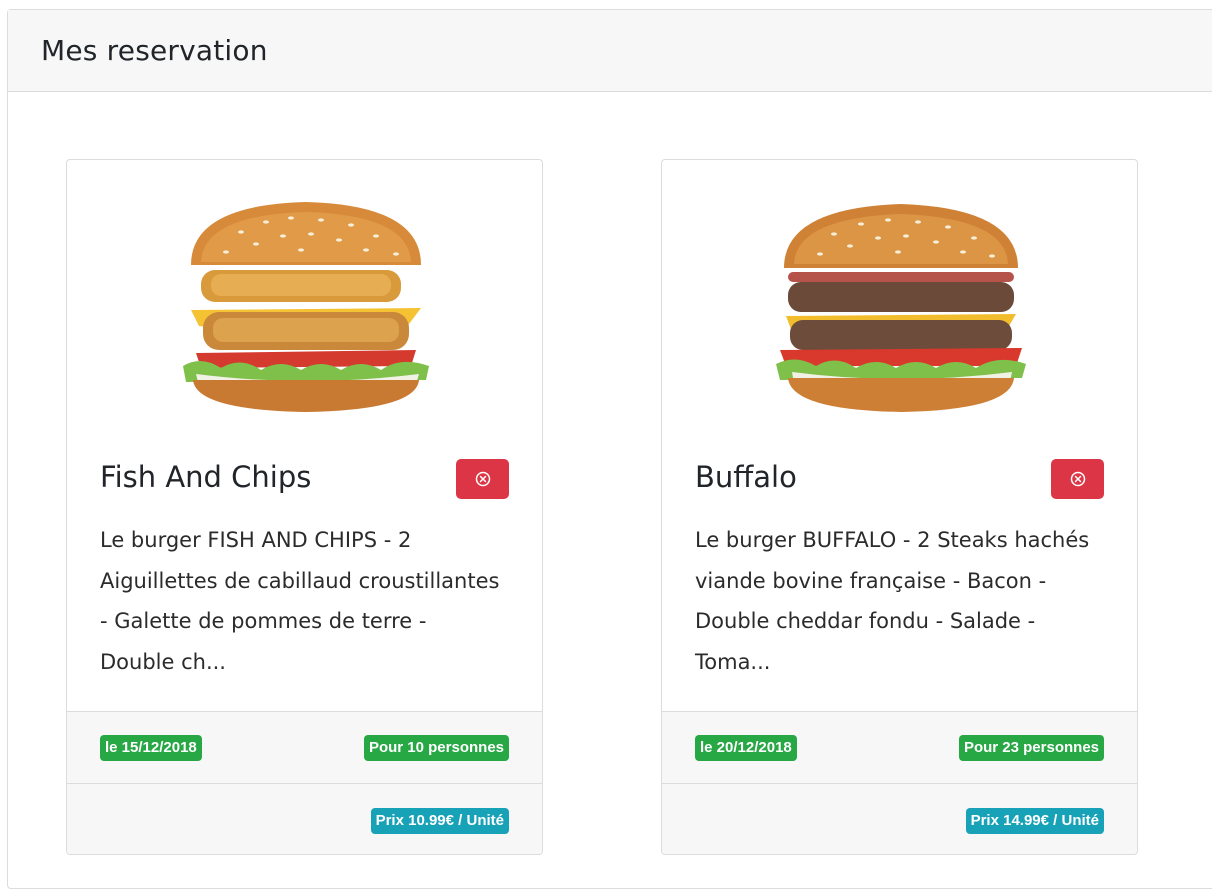 The image size is (1212, 889). Describe the element at coordinates (304, 747) in the screenshot. I see `card-footer-info: le 15/12/2018 Pour 10 personnes` at that location.